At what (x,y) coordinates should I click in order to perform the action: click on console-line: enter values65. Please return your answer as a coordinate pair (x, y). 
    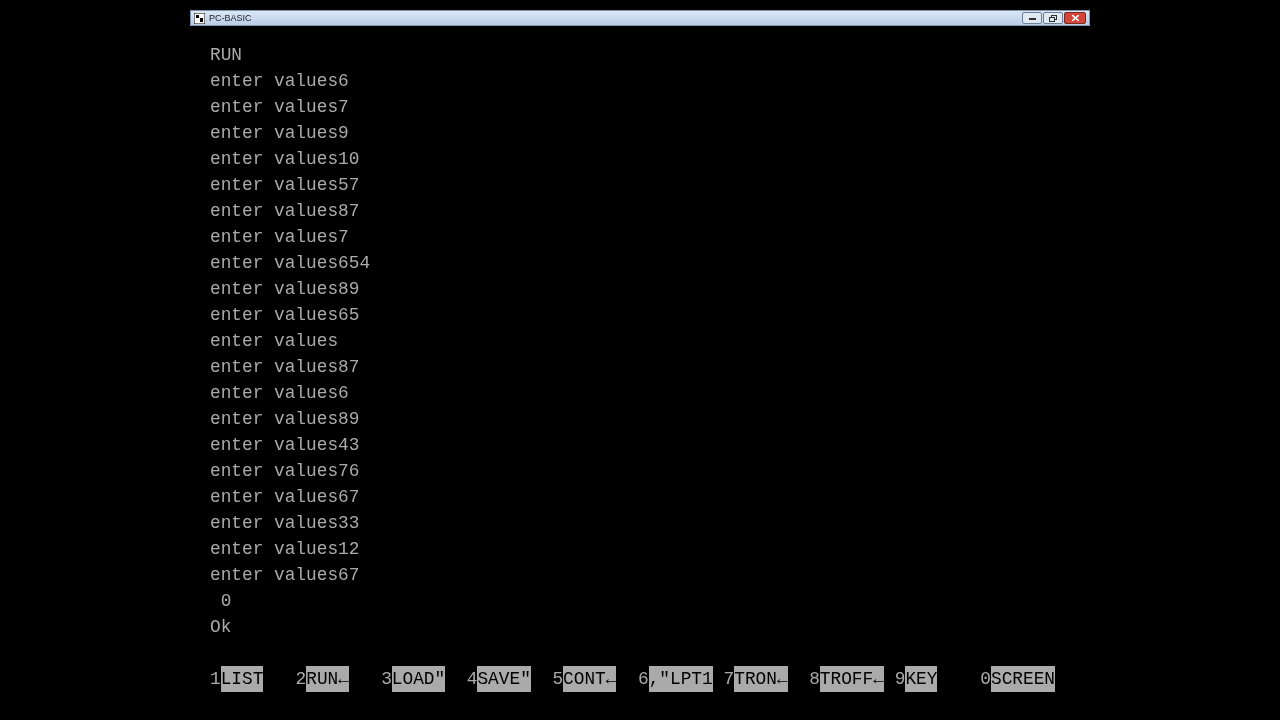
    Looking at the image, I should click on (285, 315).